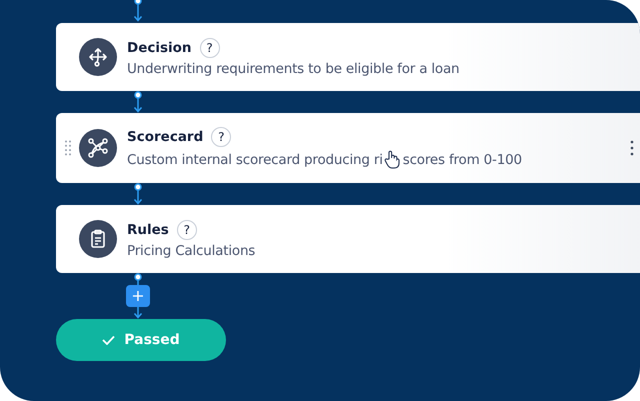 The height and width of the screenshot is (401, 640). I want to click on step-title: Rules, so click(148, 230).